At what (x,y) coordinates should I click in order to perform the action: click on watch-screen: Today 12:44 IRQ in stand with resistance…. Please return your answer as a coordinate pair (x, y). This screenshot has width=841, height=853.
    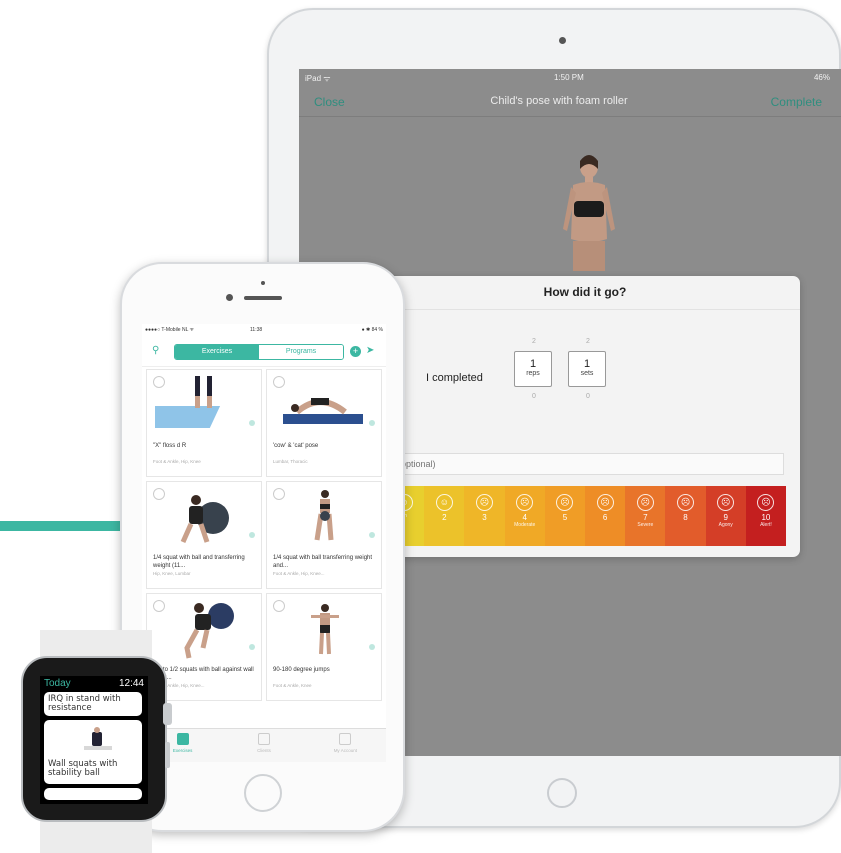
    Looking at the image, I should click on (94, 740).